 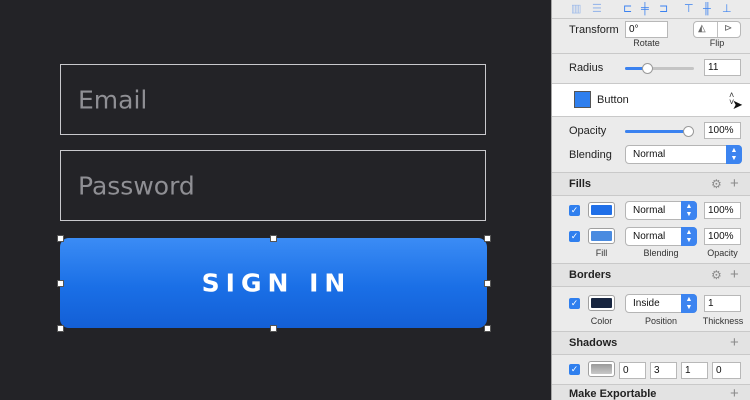 What do you see at coordinates (688, 131) in the screenshot?
I see `opacity-slider-knob` at bounding box center [688, 131].